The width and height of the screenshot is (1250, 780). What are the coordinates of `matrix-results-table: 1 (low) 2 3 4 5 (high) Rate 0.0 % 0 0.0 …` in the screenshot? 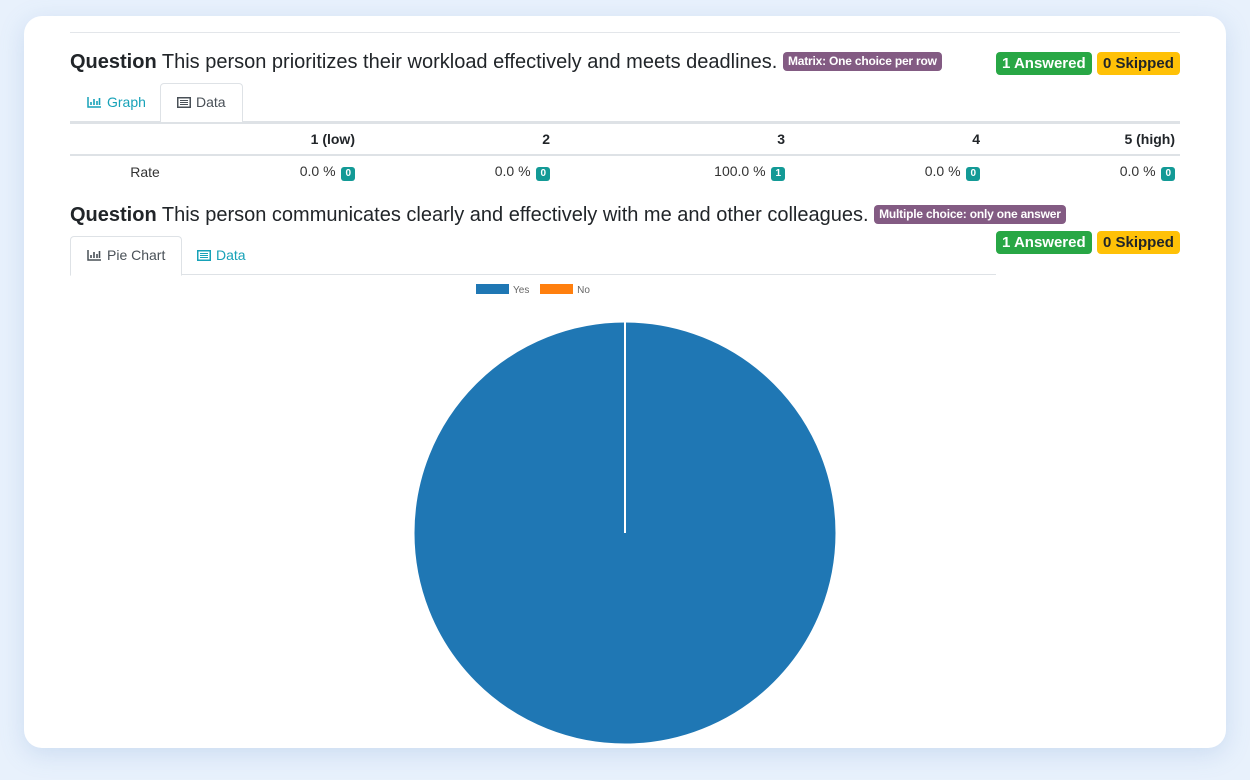 It's located at (625, 154).